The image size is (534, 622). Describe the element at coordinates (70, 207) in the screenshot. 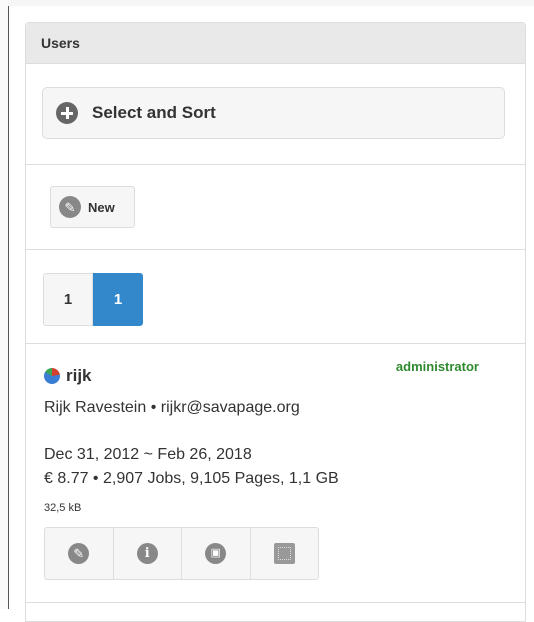

I see `pencil-icon: ✎` at that location.